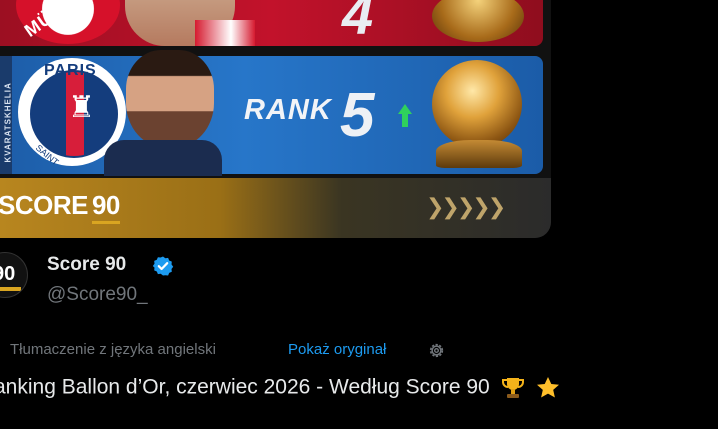 Image resolution: width=718 pixels, height=429 pixels. Describe the element at coordinates (405, 120) in the screenshot. I see `rank-up-arrow-stem` at that location.